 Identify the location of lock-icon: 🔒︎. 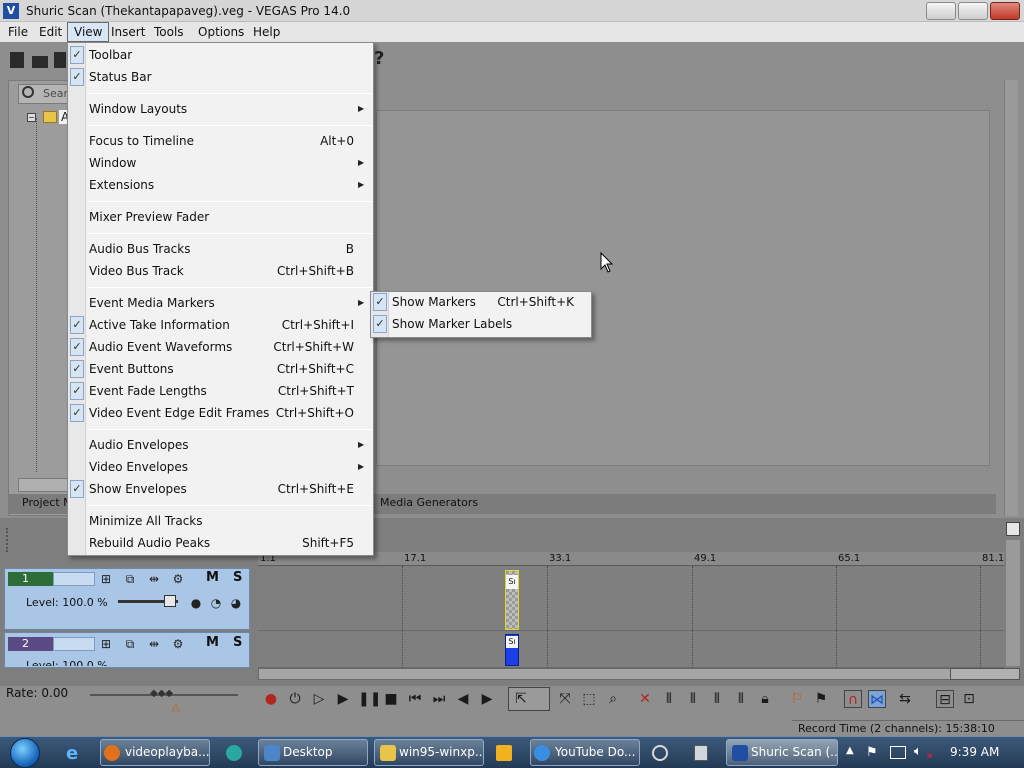
(765, 699).